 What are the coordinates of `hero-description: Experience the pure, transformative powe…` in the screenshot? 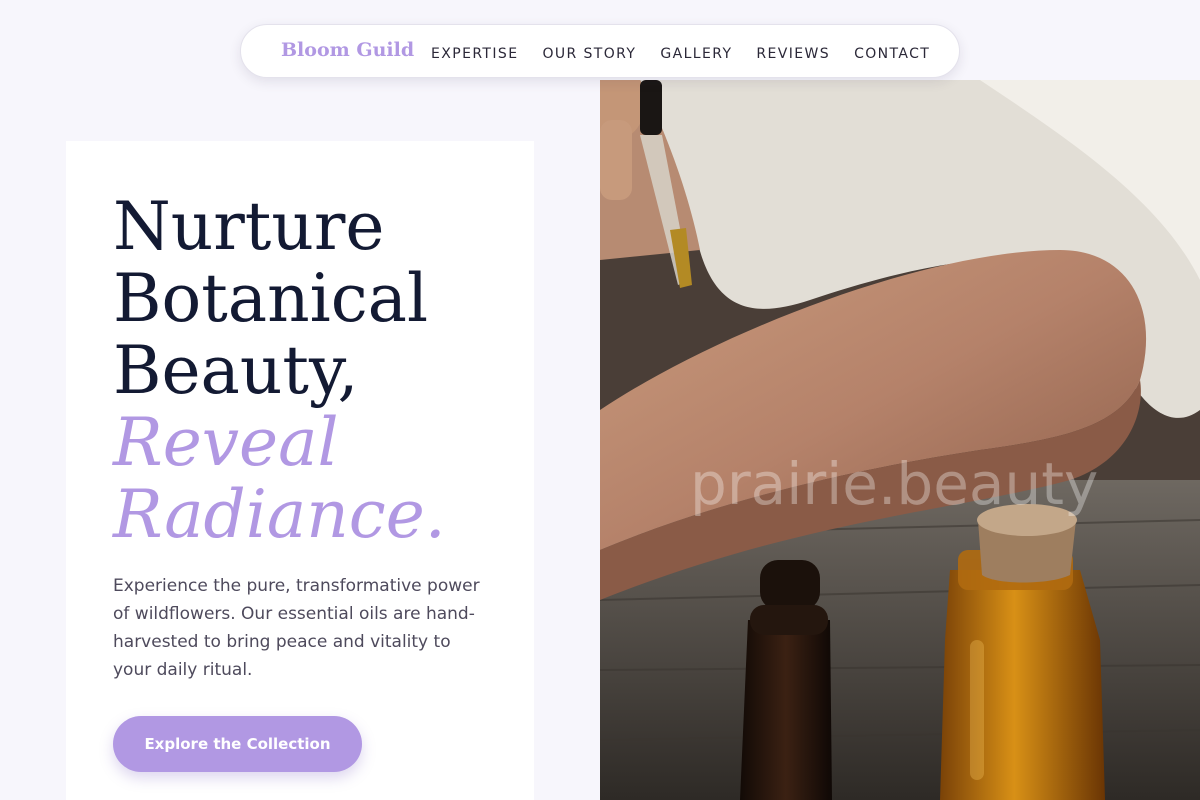 It's located at (296, 628).